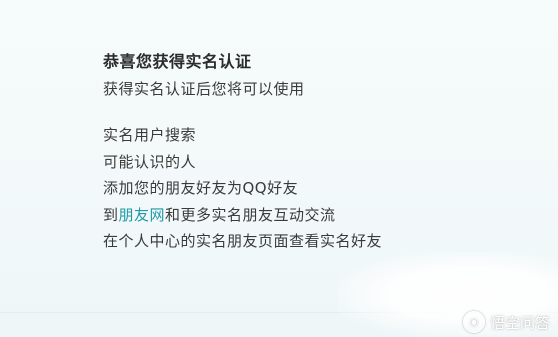  Describe the element at coordinates (177, 61) in the screenshot. I see `page-title: 恭喜您获得实名认证` at that location.